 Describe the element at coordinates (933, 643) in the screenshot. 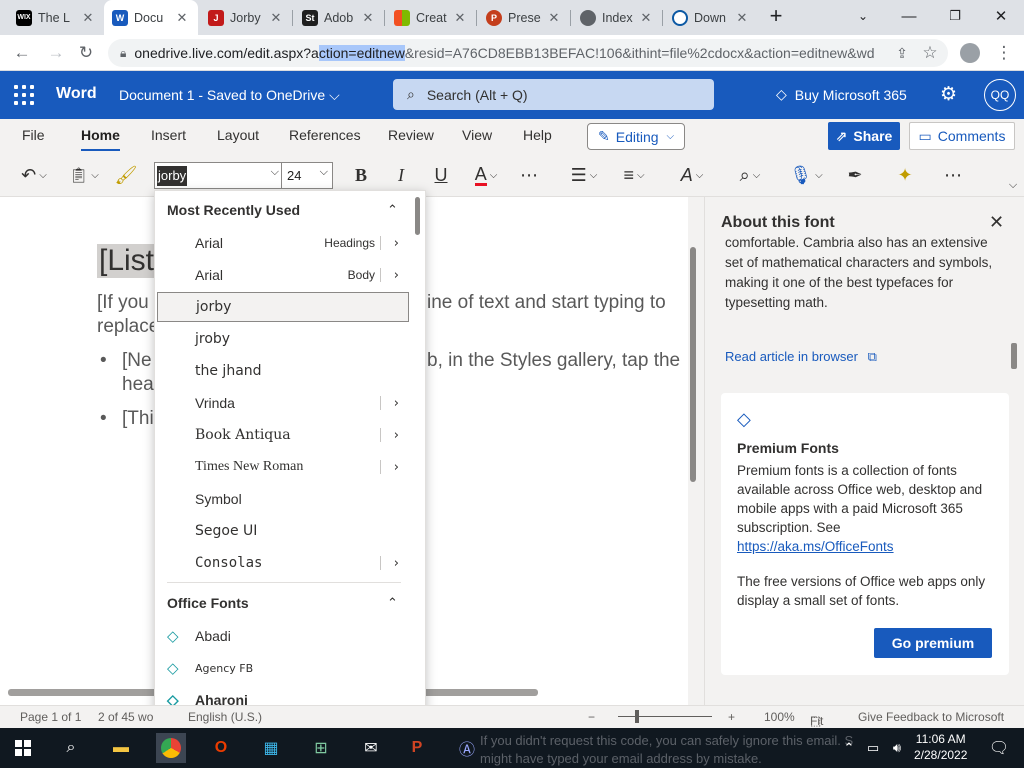

I see `go-premium-button: Go premium` at that location.